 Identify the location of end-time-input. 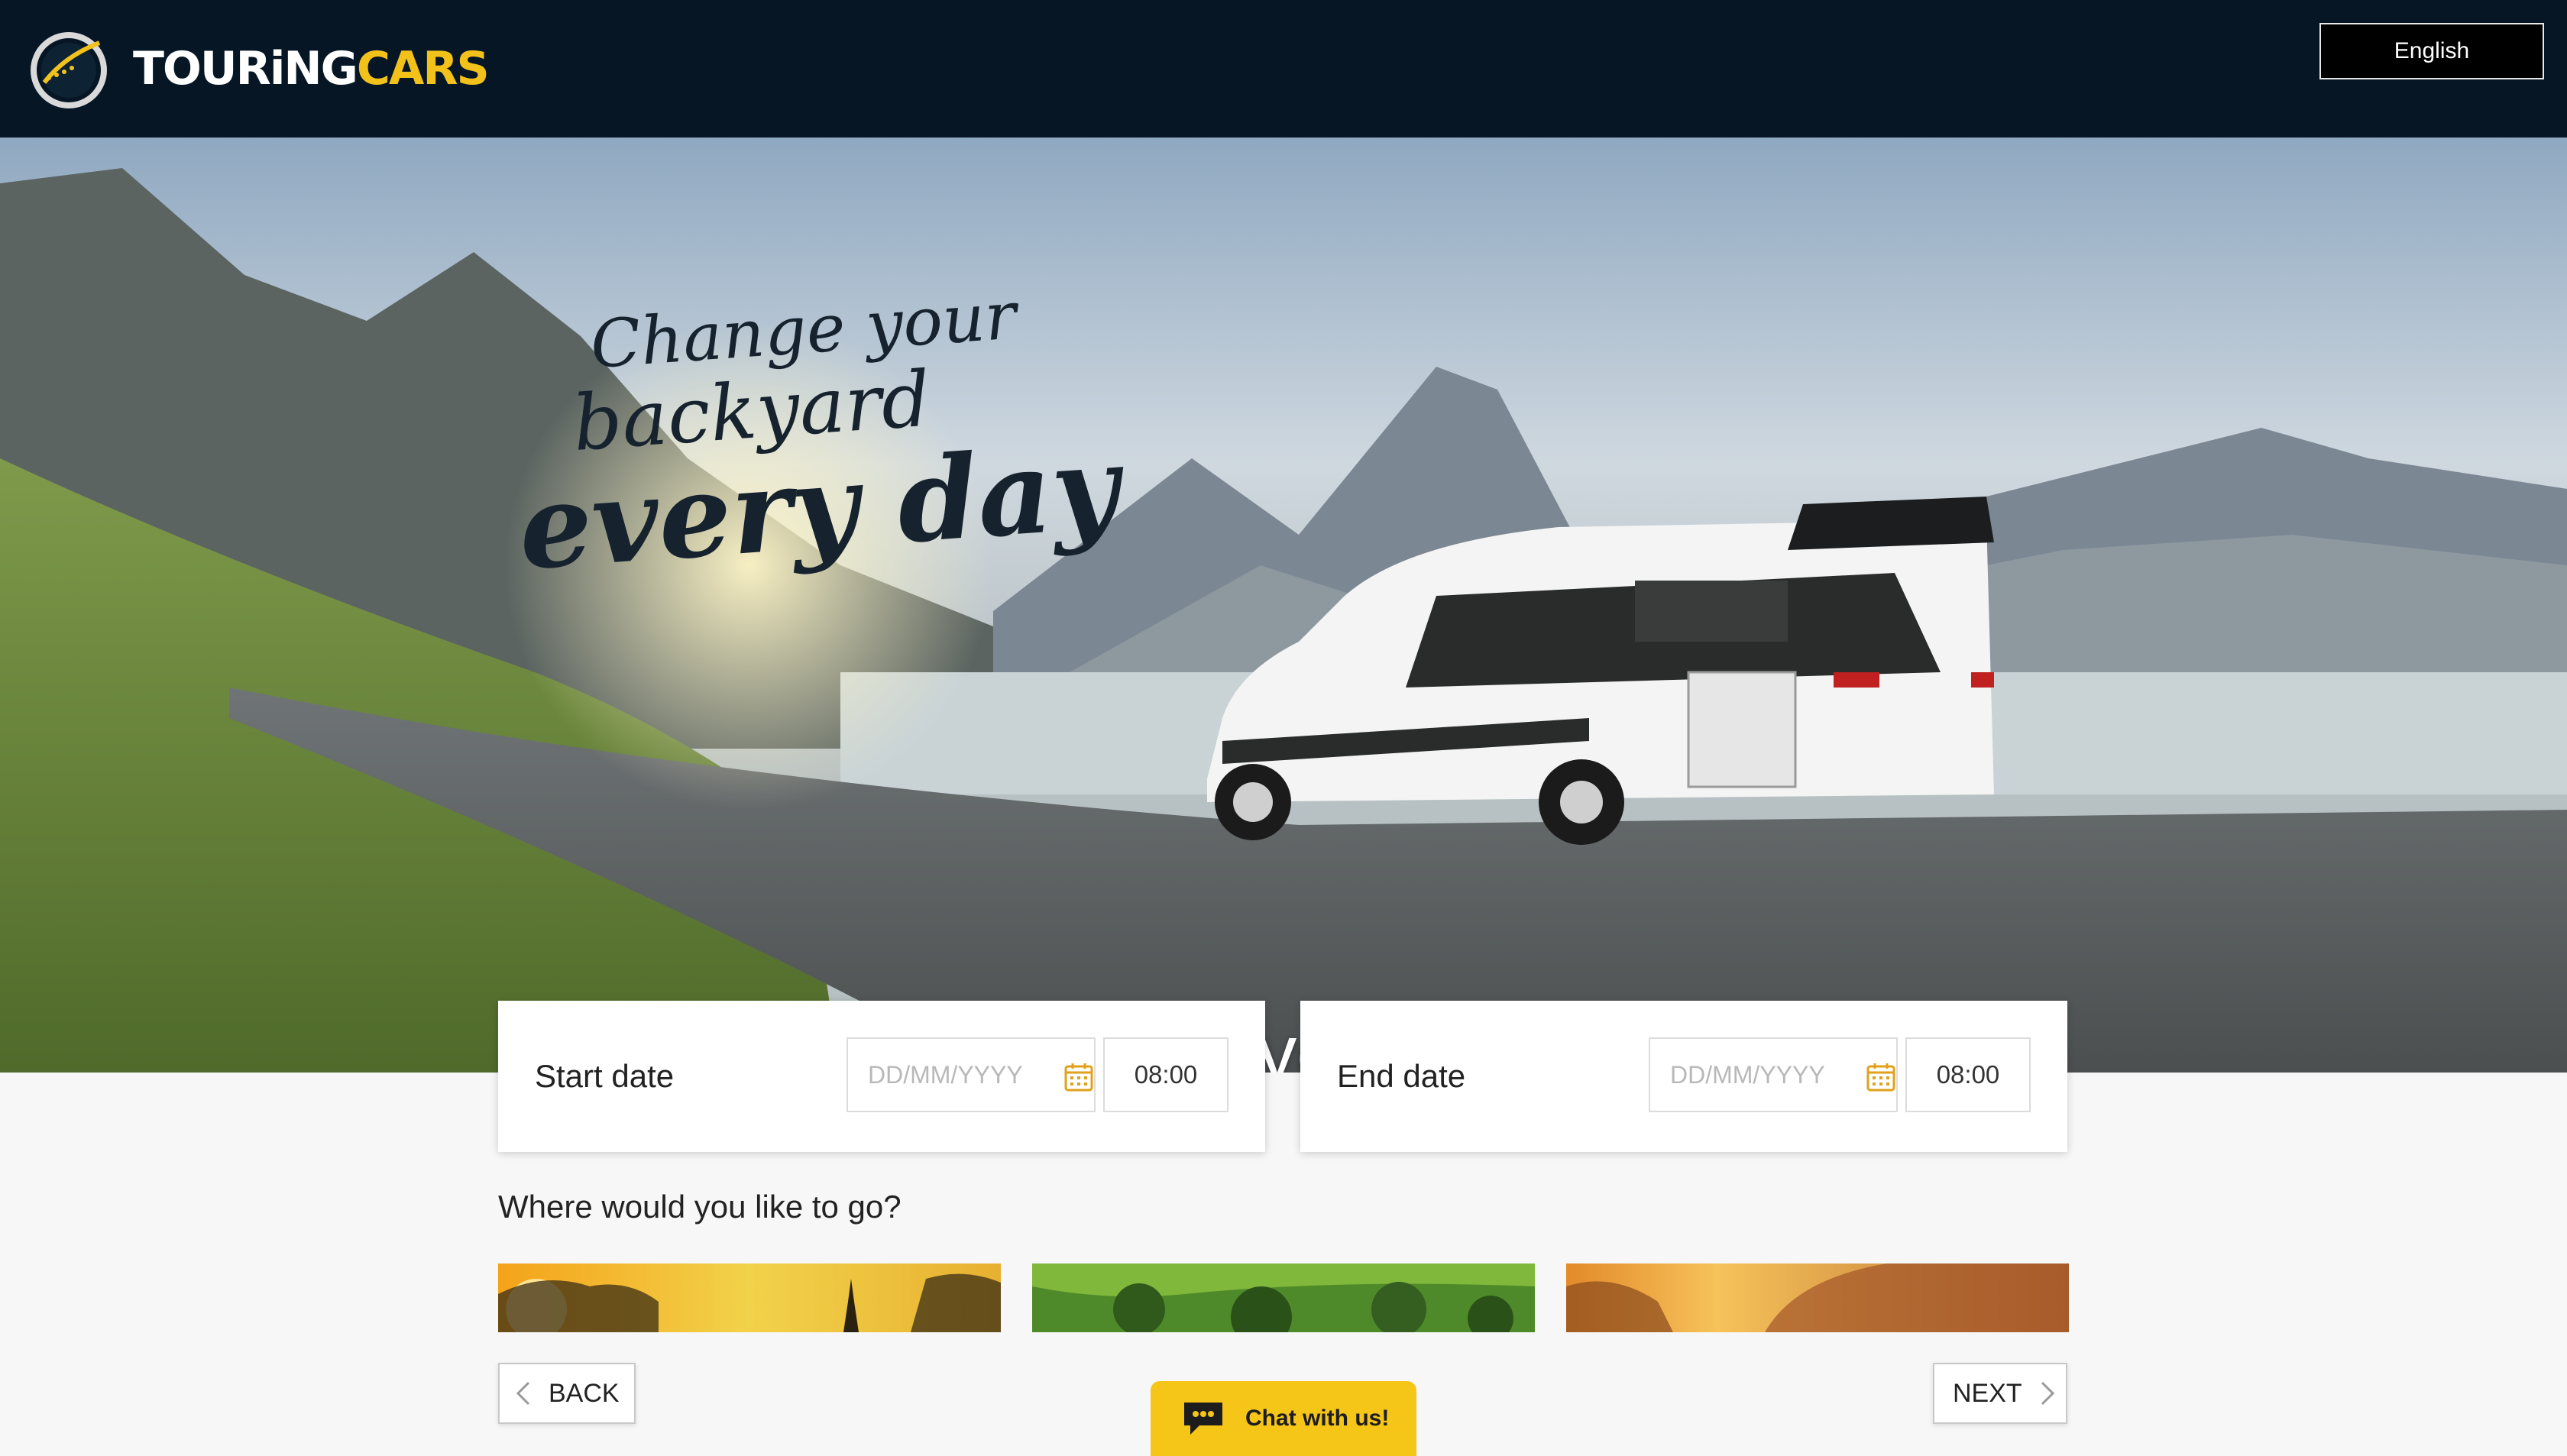
(1968, 1074).